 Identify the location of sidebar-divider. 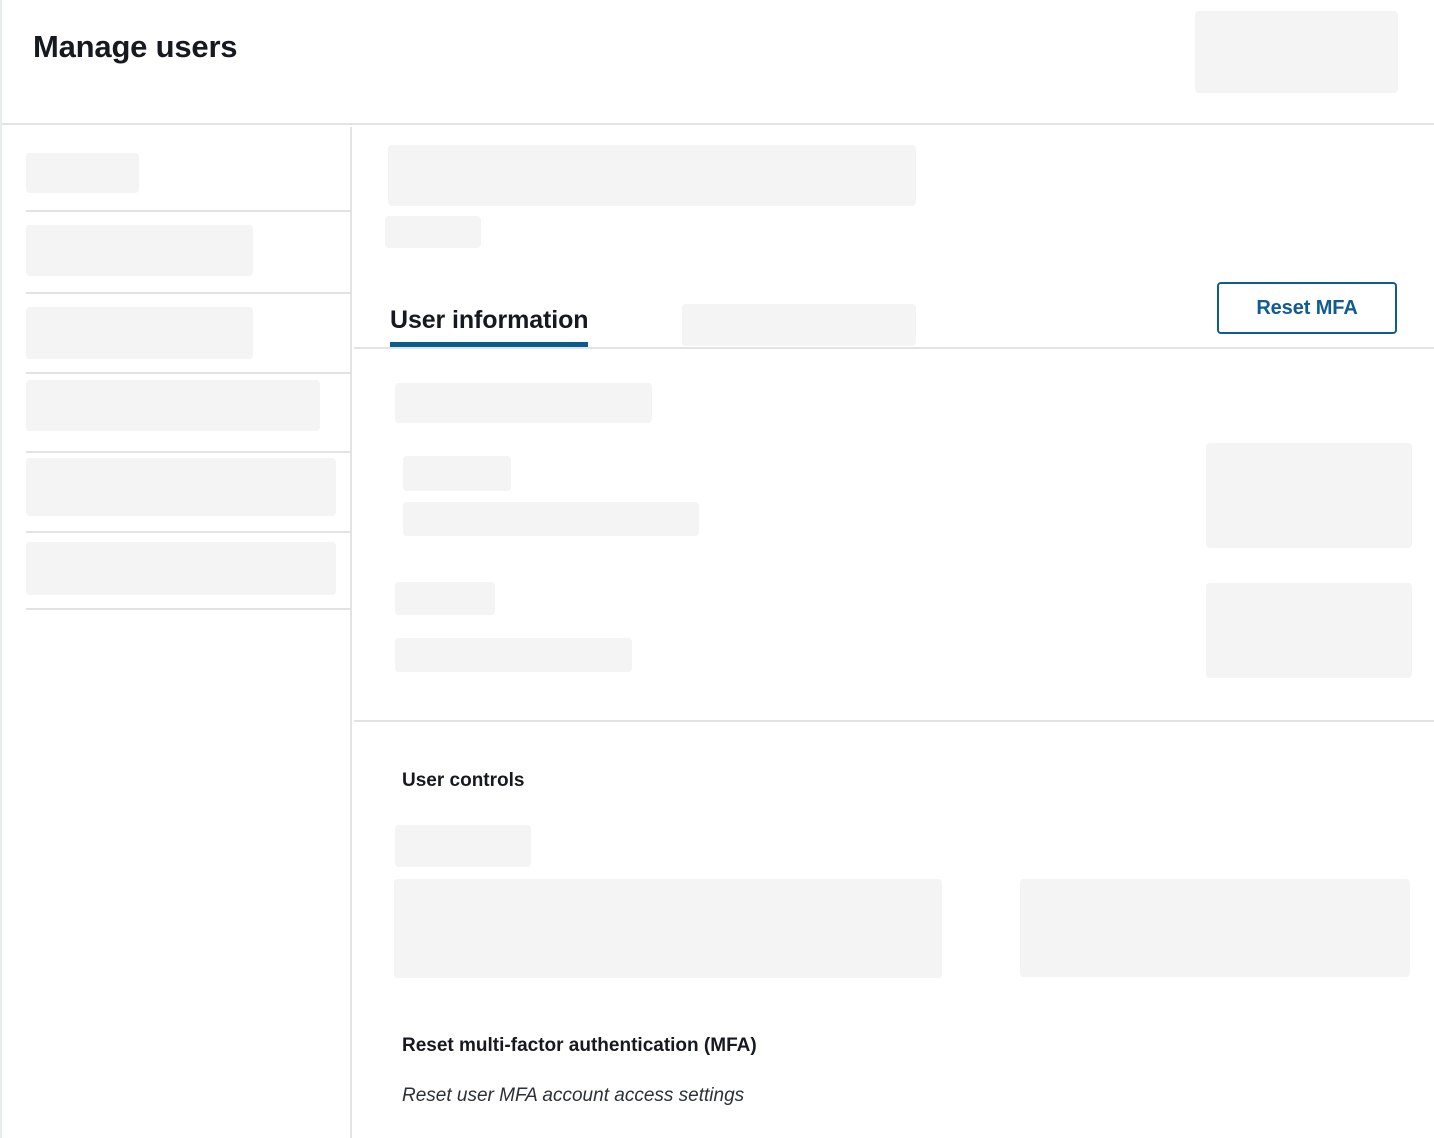
(189, 609).